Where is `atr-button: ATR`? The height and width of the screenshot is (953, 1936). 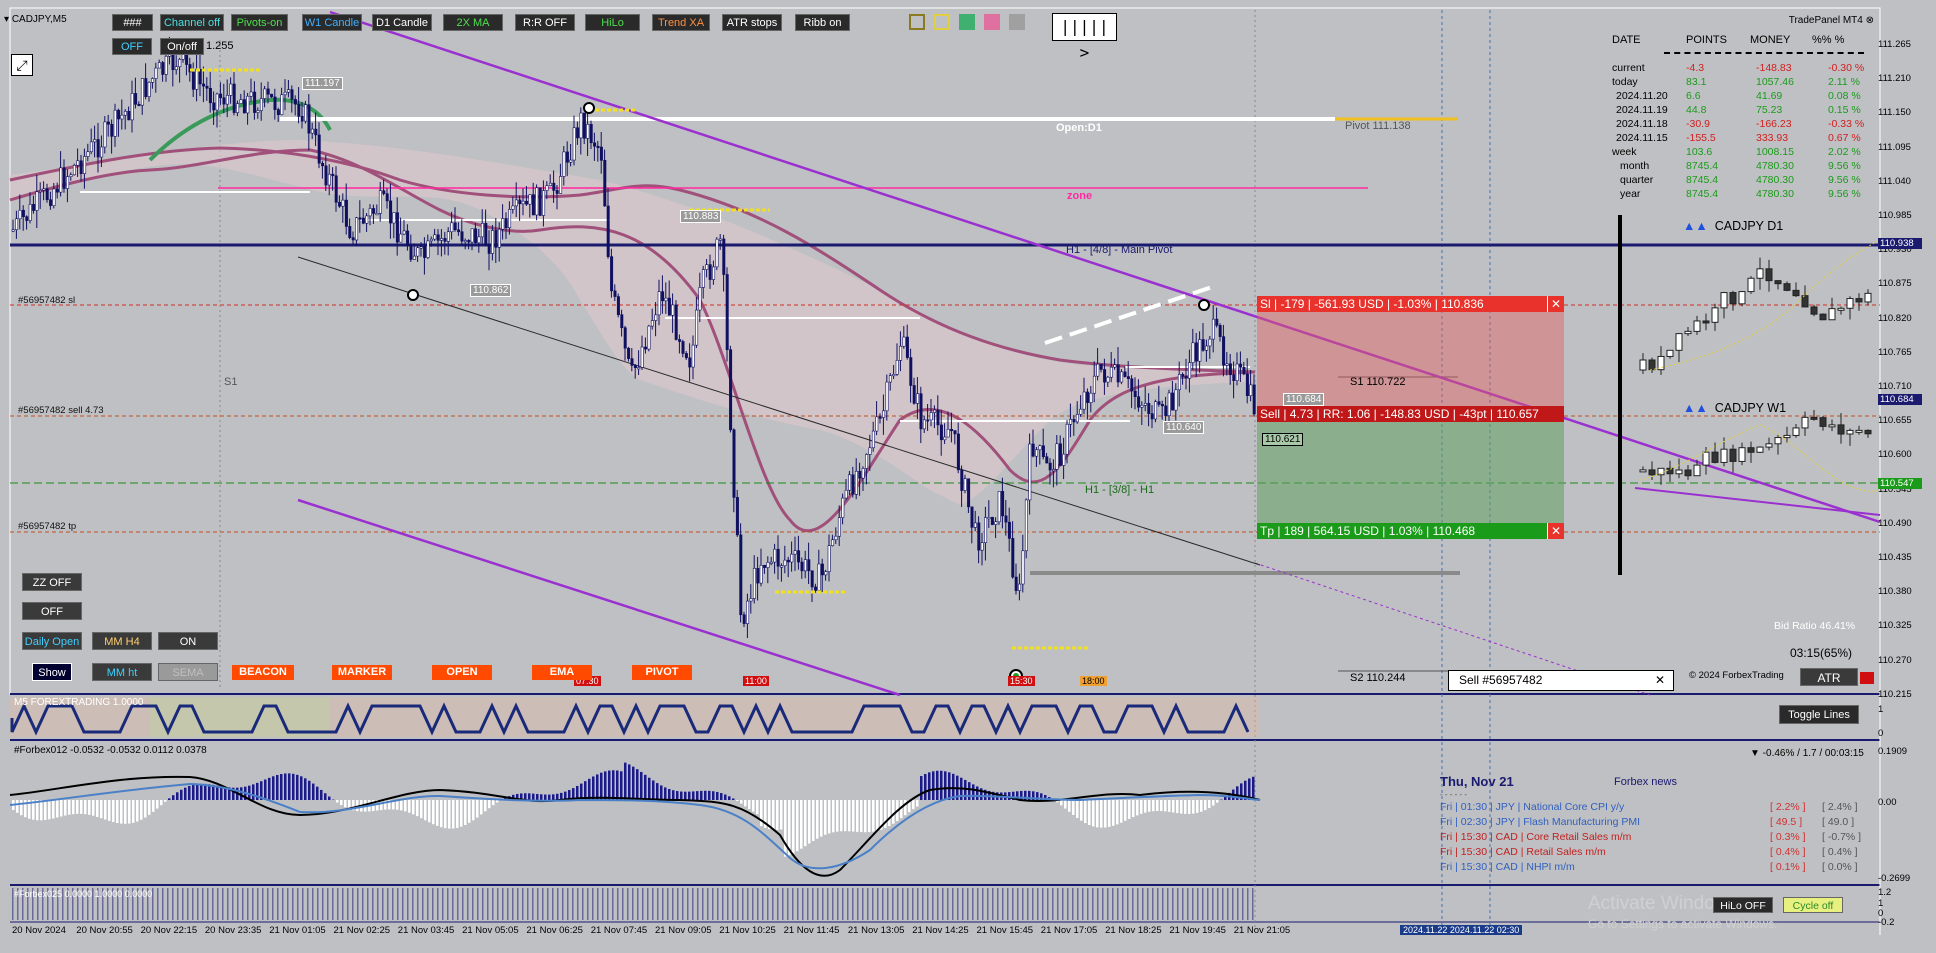 atr-button: ATR is located at coordinates (1829, 677).